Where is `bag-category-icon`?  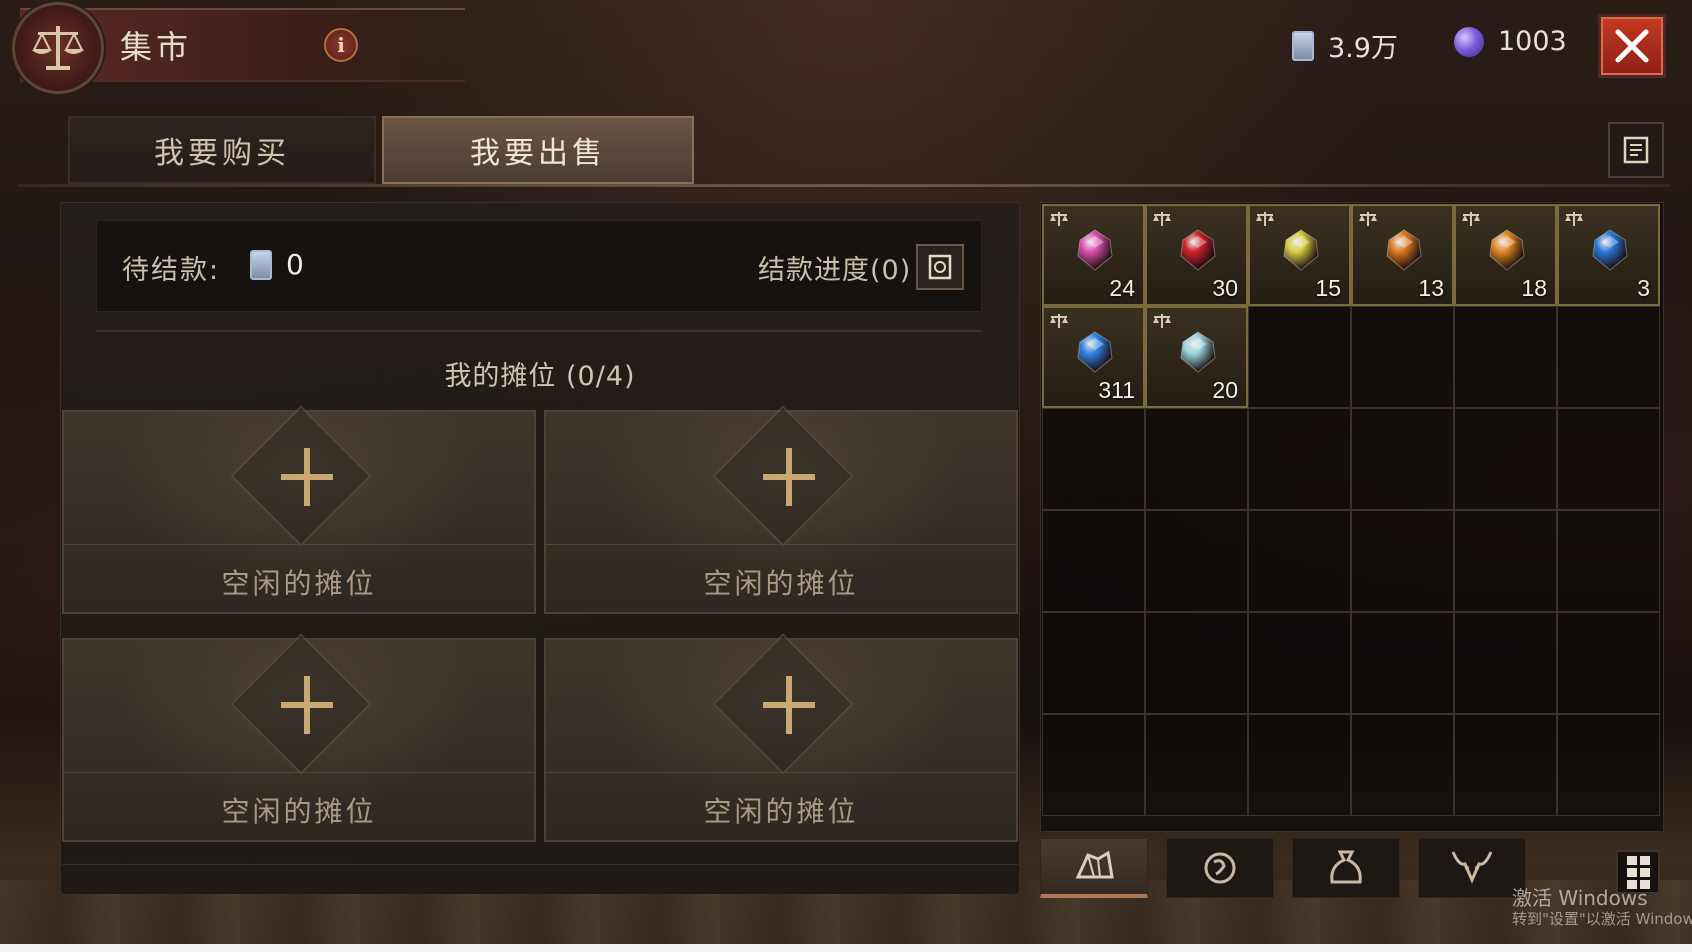 bag-category-icon is located at coordinates (1346, 867).